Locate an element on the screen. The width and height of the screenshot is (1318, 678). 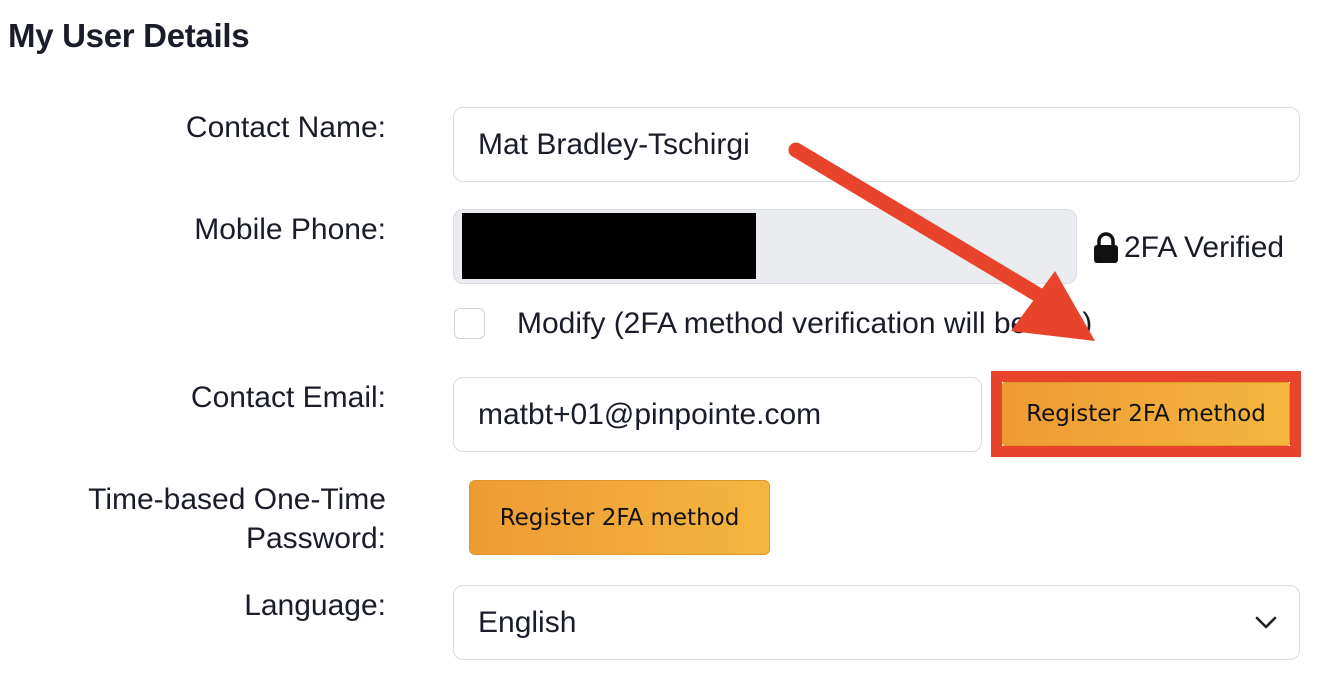
page-title: My User Details is located at coordinates (129, 35).